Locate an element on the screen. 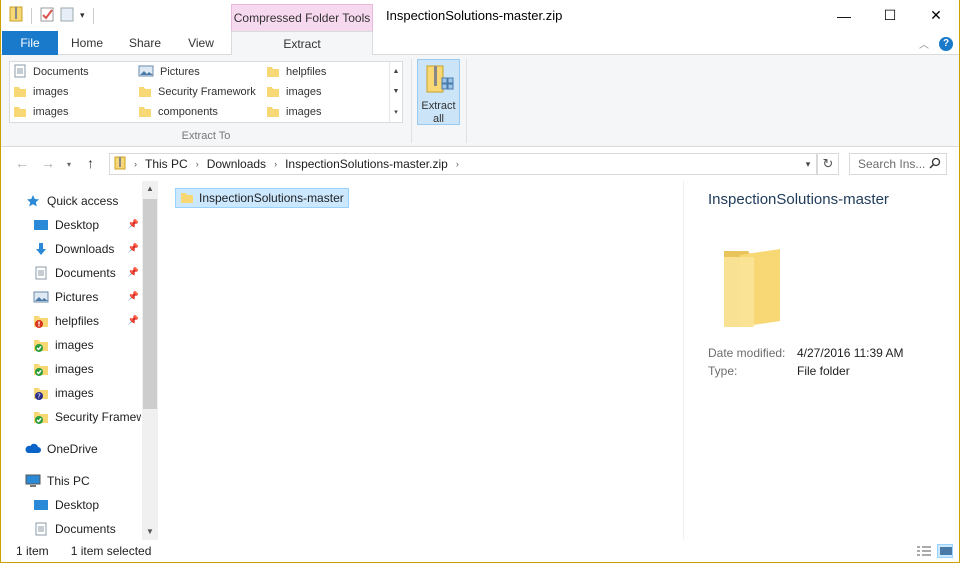 The image size is (960, 563). refresh-icon: ↻ is located at coordinates (828, 164).